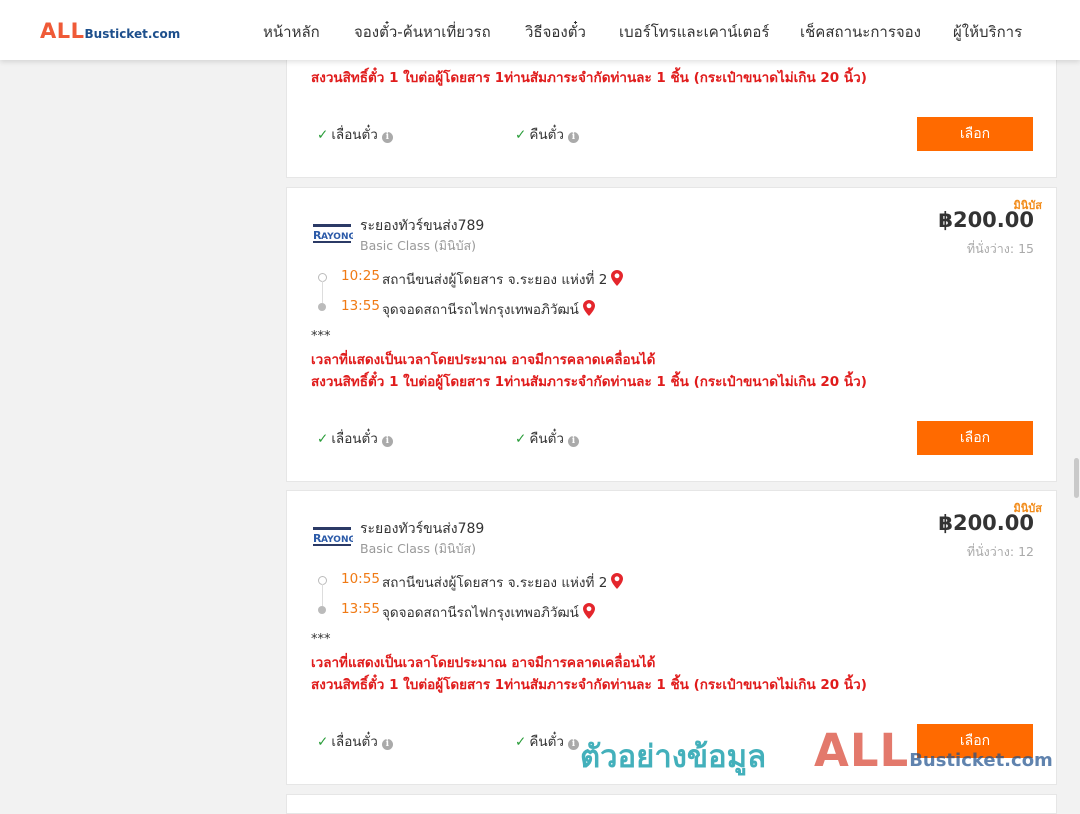 The width and height of the screenshot is (1080, 814). What do you see at coordinates (1076, 430) in the screenshot?
I see `page-scrollbar` at bounding box center [1076, 430].